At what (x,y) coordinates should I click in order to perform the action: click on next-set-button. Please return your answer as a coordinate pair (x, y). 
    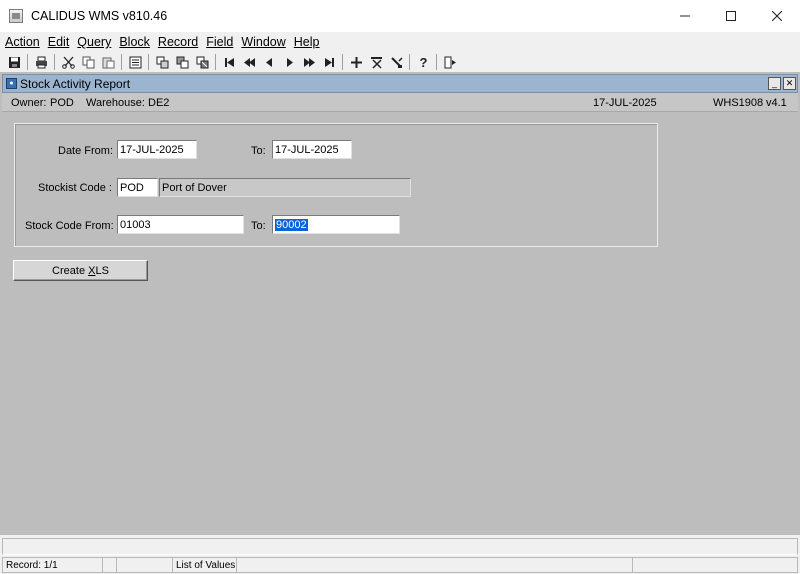
    Looking at the image, I should click on (309, 62).